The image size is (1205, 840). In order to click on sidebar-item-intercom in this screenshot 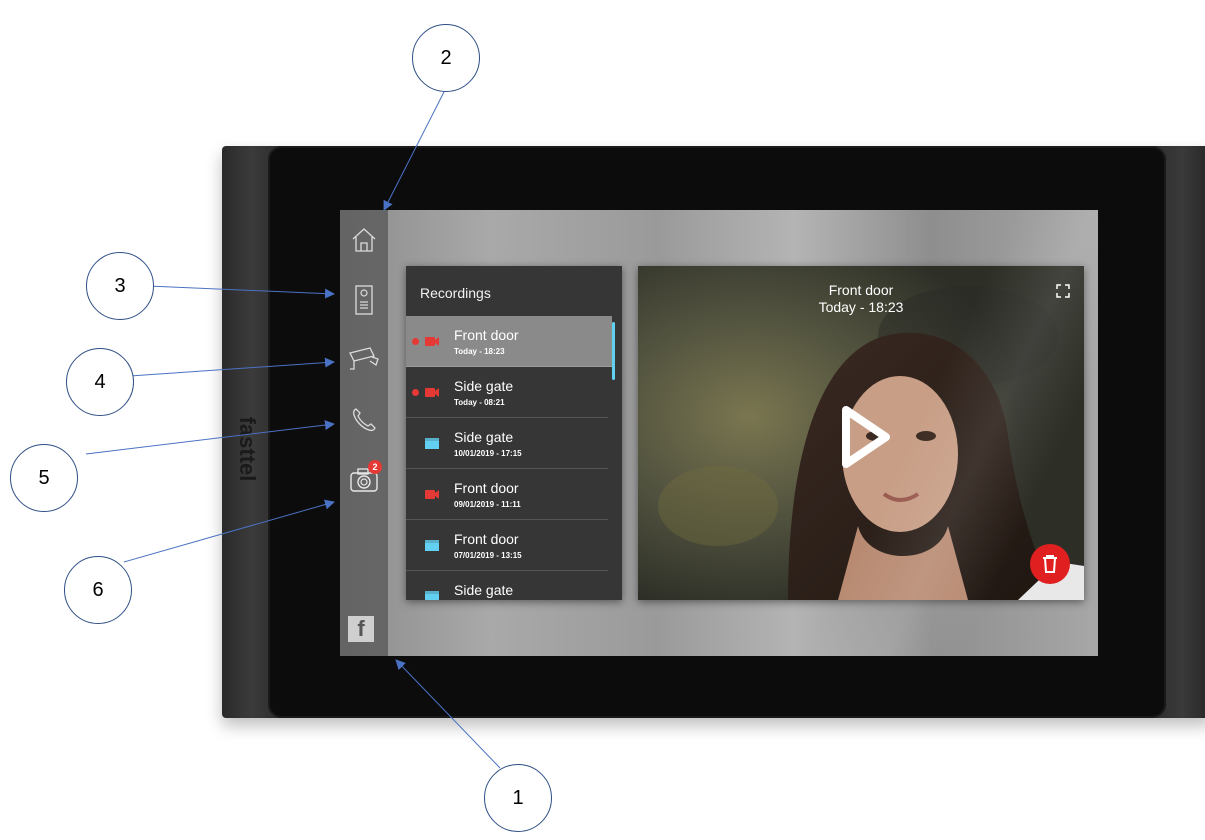, I will do `click(364, 300)`.